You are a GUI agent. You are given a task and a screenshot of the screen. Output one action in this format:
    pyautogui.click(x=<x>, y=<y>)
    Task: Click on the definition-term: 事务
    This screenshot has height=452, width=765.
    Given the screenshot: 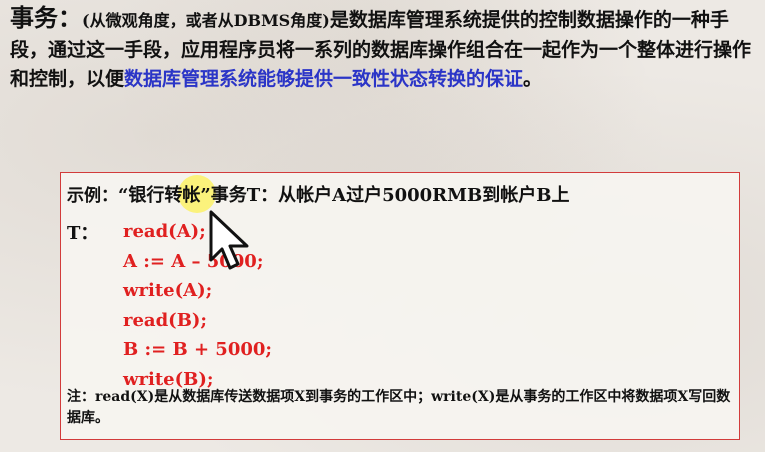 What is the action you would take?
    pyautogui.click(x=34, y=18)
    